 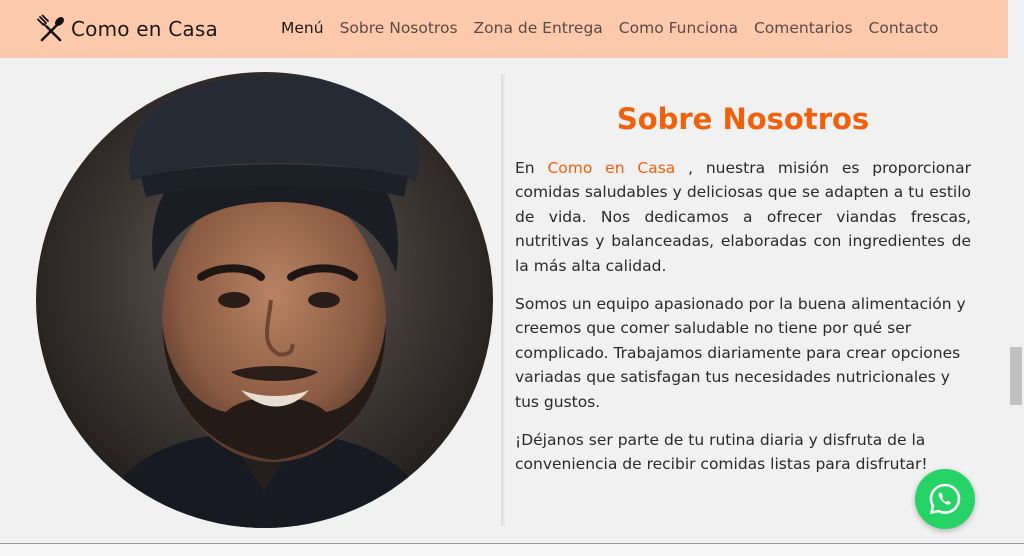 What do you see at coordinates (144, 29) in the screenshot?
I see `brand-name: Como en Casa` at bounding box center [144, 29].